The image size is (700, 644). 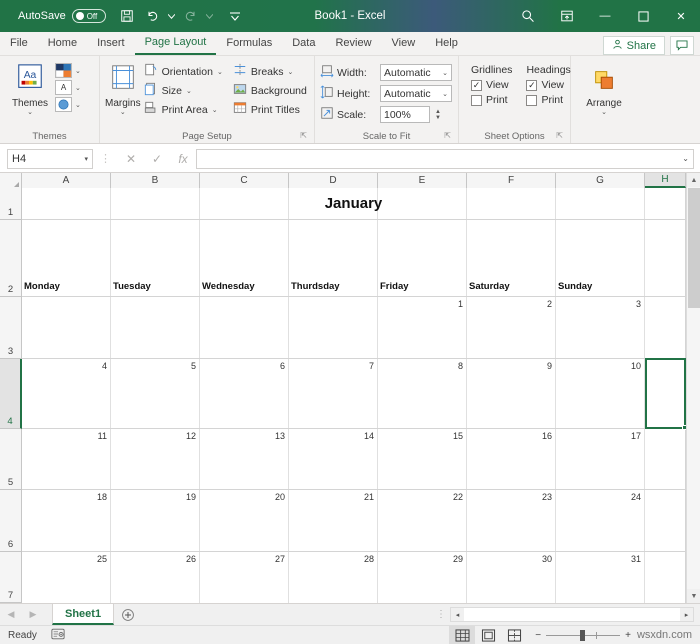 I want to click on tab-data: Data, so click(x=303, y=43).